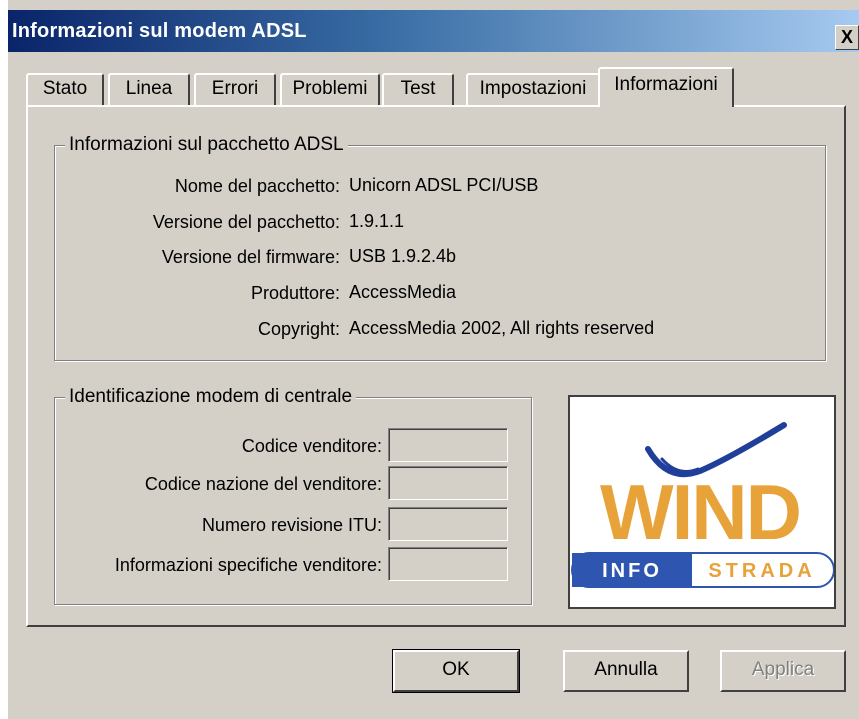 The height and width of the screenshot is (719, 859). What do you see at coordinates (250, 257) in the screenshot?
I see `firmware-version-label: Versione del firmware:` at bounding box center [250, 257].